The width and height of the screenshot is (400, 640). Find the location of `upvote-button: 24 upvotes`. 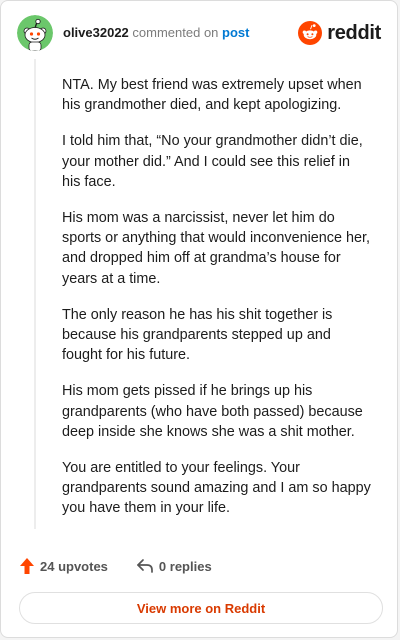

upvote-button: 24 upvotes is located at coordinates (63, 566).